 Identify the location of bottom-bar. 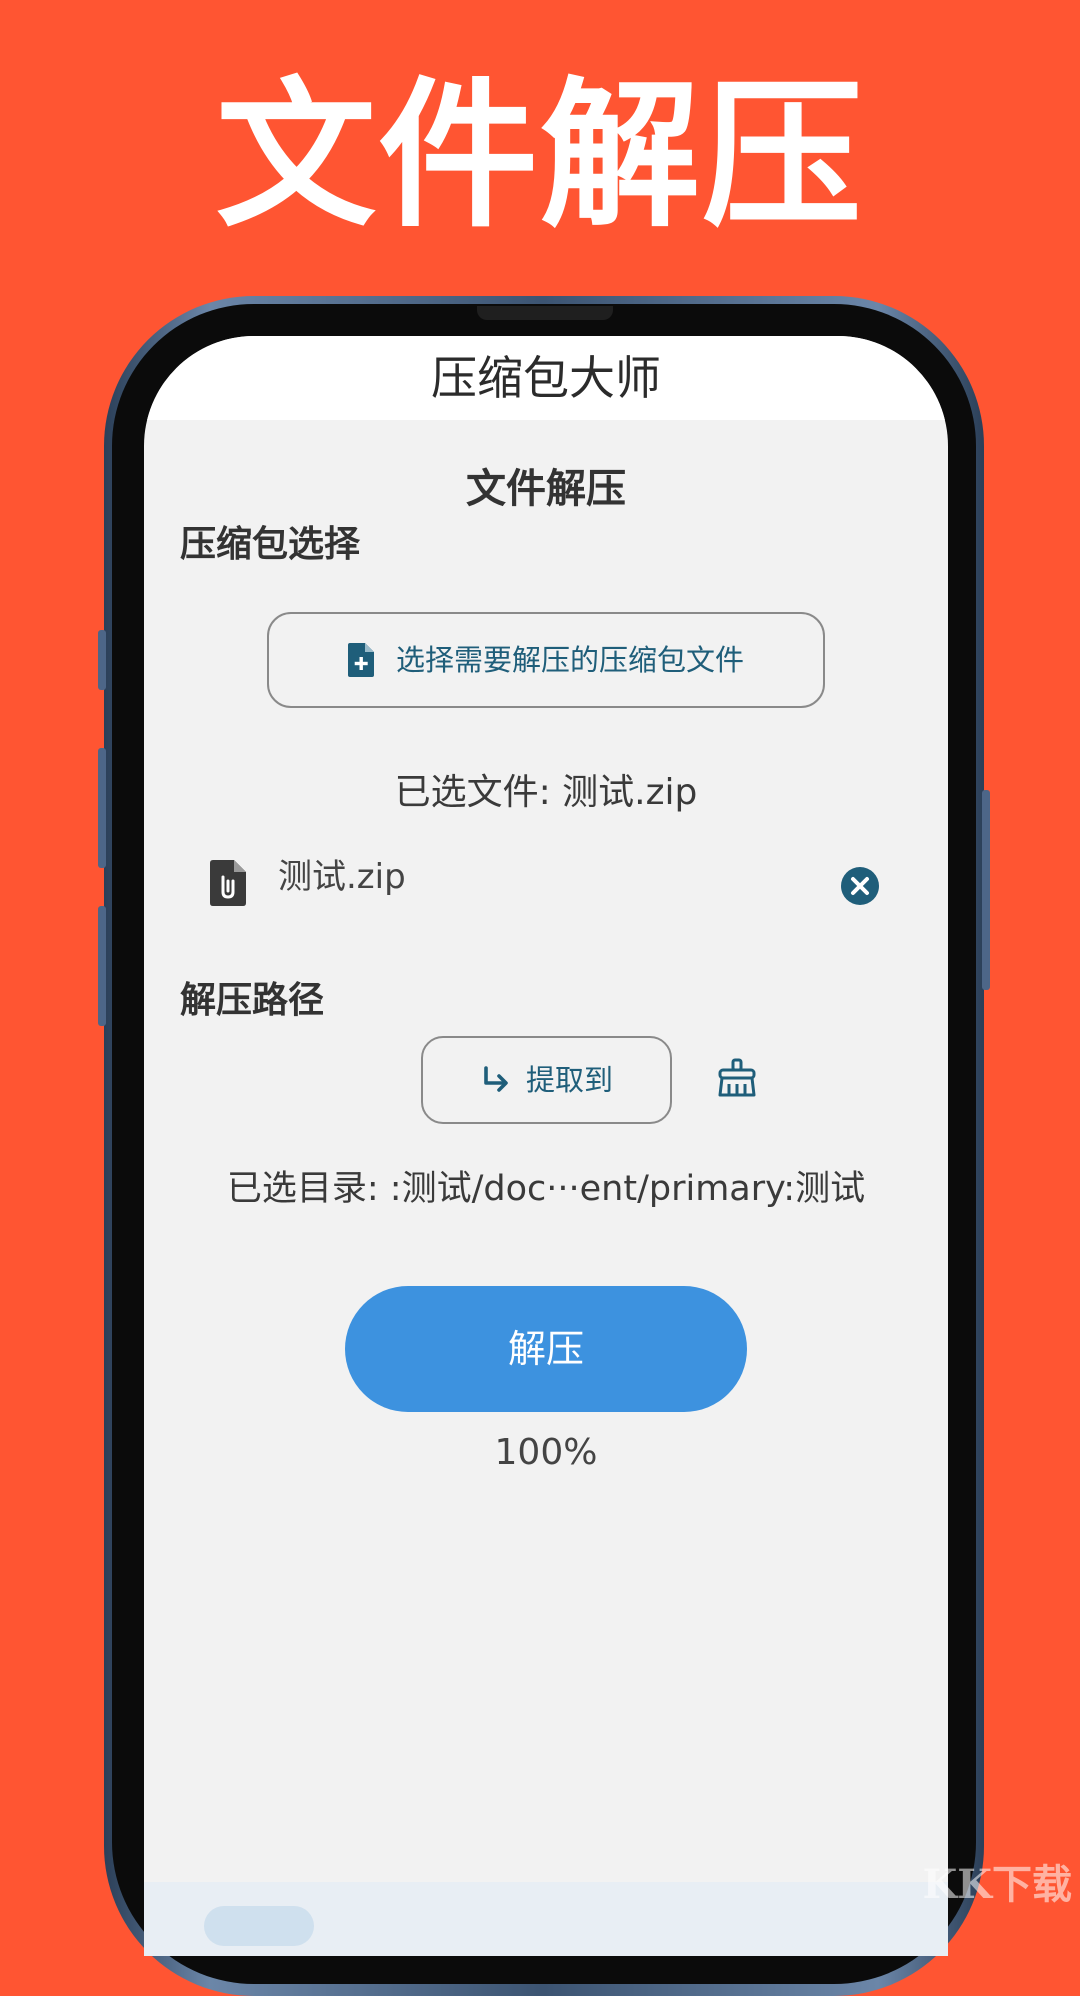
(546, 1919).